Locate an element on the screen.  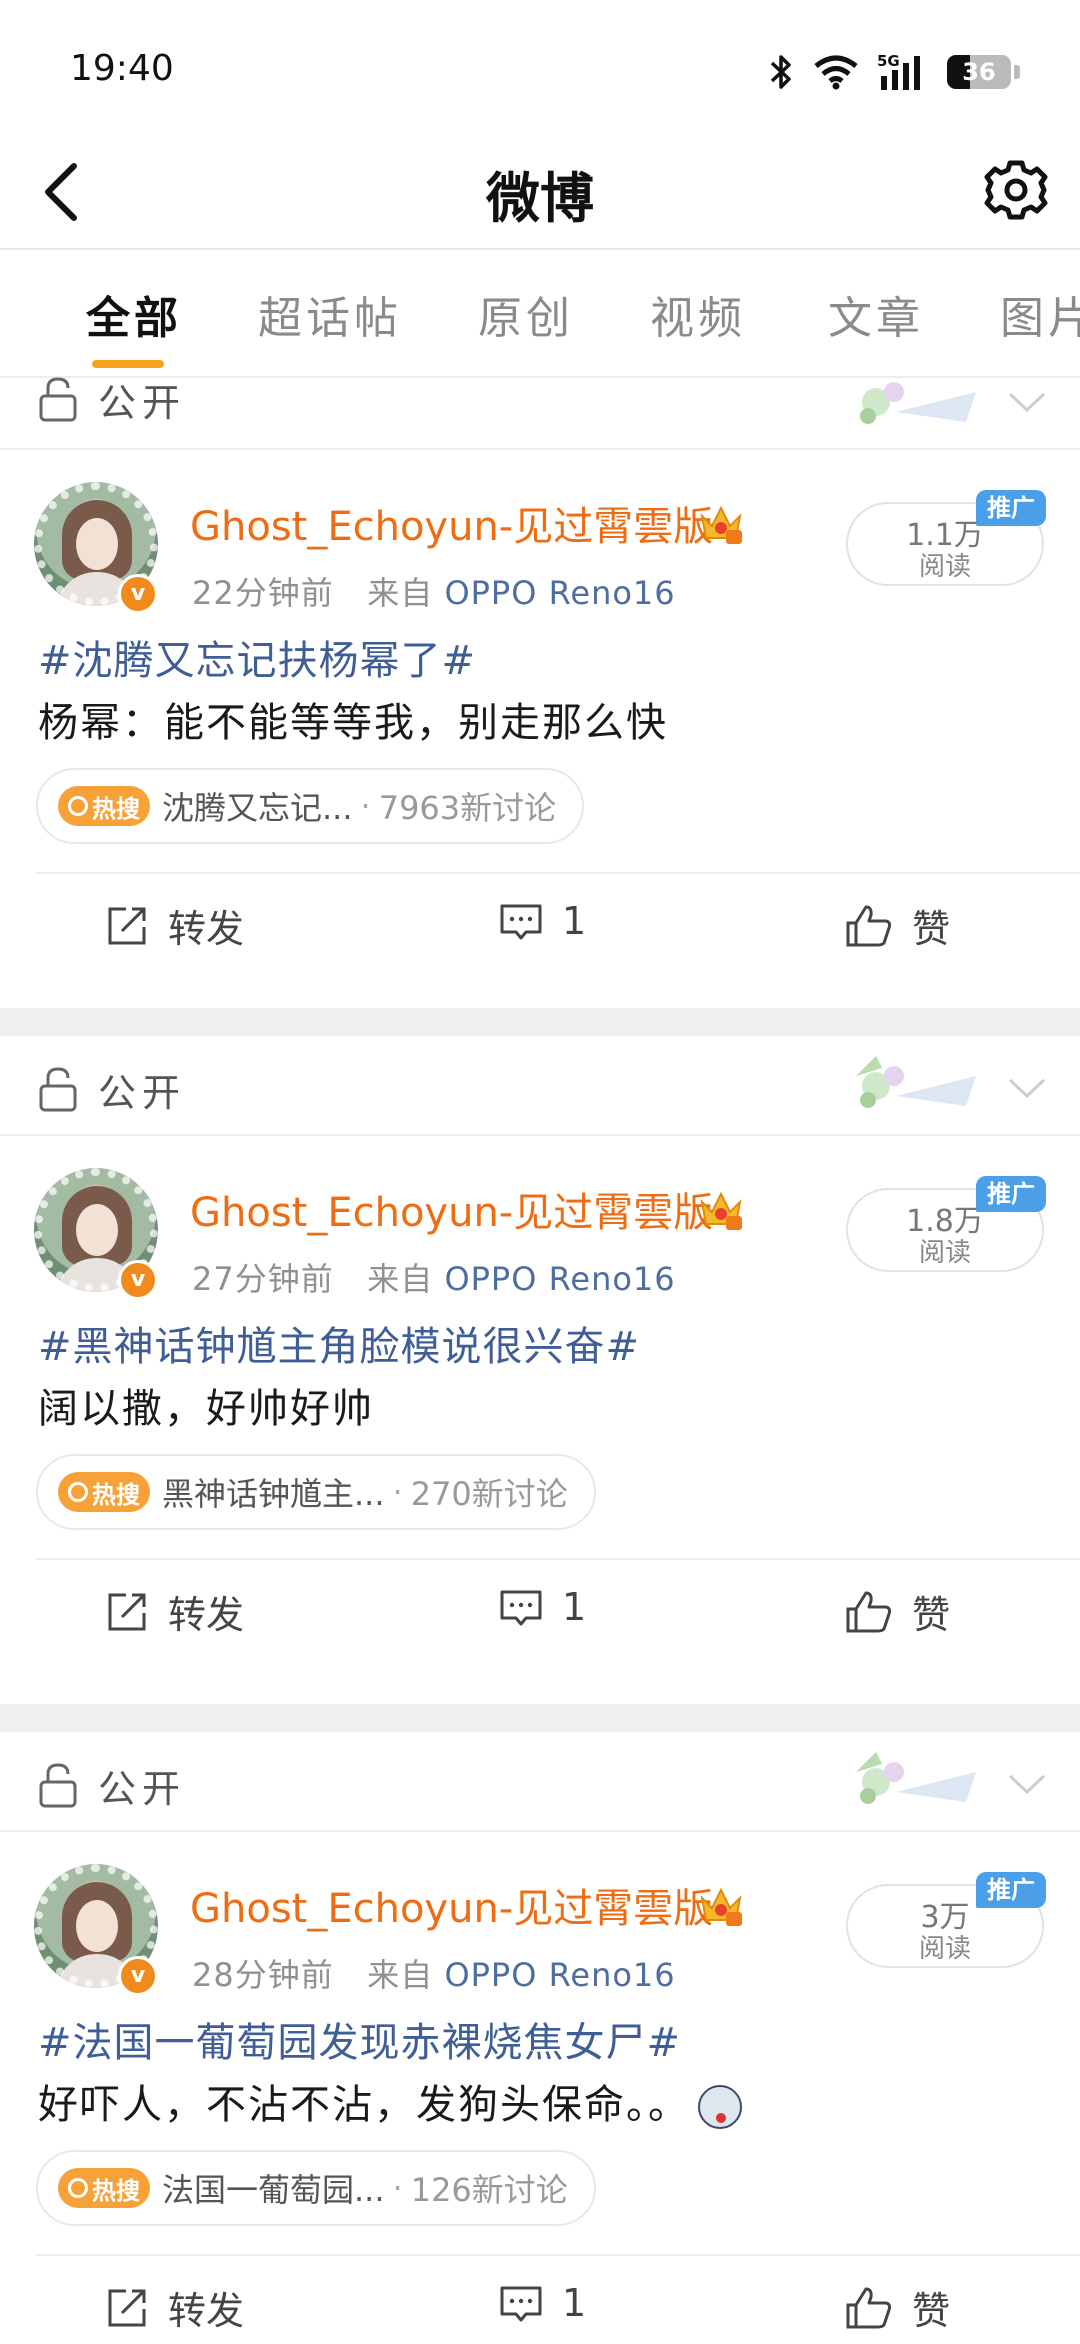
tab-video: 视频 is located at coordinates (698, 314).